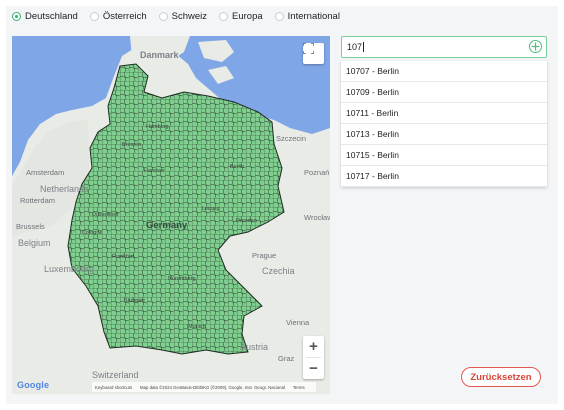  Describe the element at coordinates (247, 16) in the screenshot. I see `region-label: Europa` at that location.